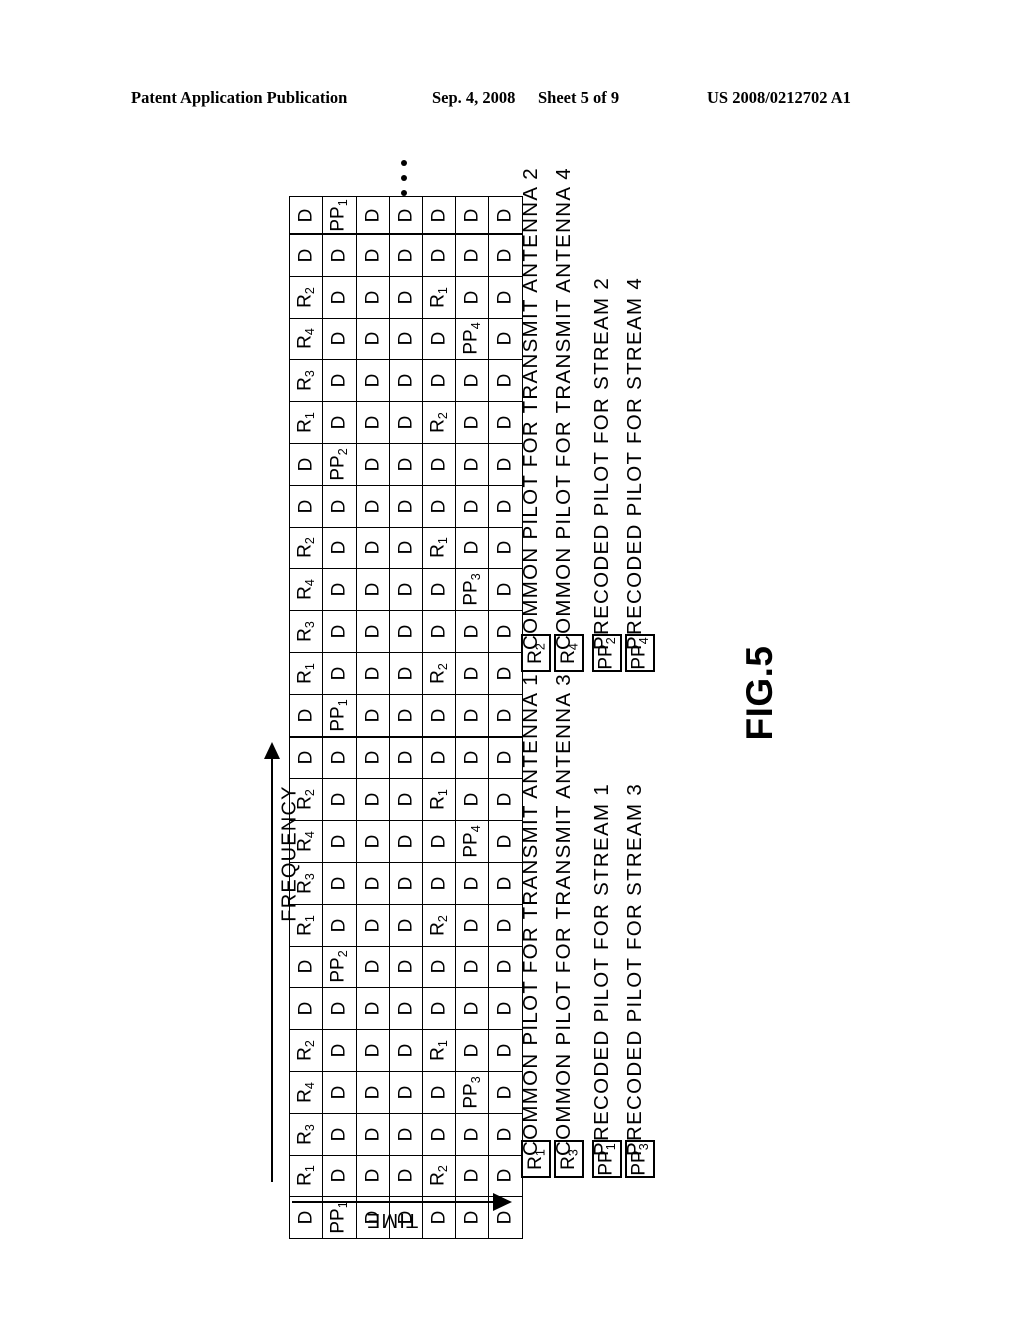 The height and width of the screenshot is (1320, 1024). Describe the element at coordinates (405, 215) in the screenshot. I see `grid-row: D PP1 D D D D D` at that location.